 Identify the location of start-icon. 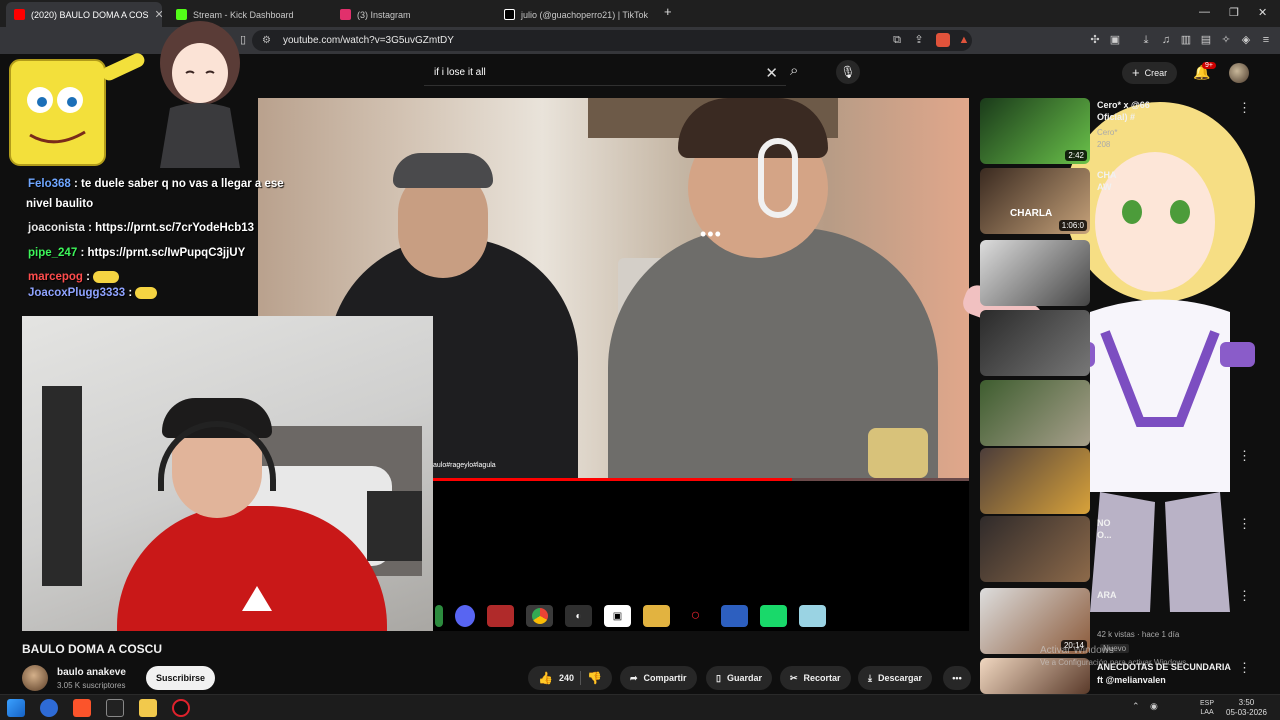
(16, 708).